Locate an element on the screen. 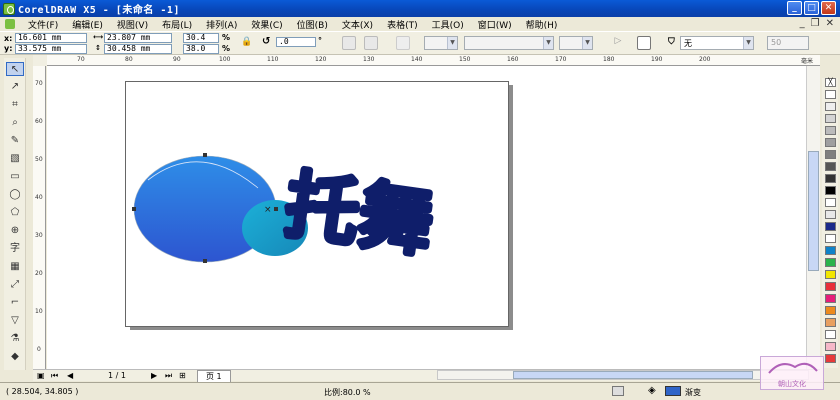 The width and height of the screenshot is (840, 400). vertical-scroll-thumb is located at coordinates (813, 211).